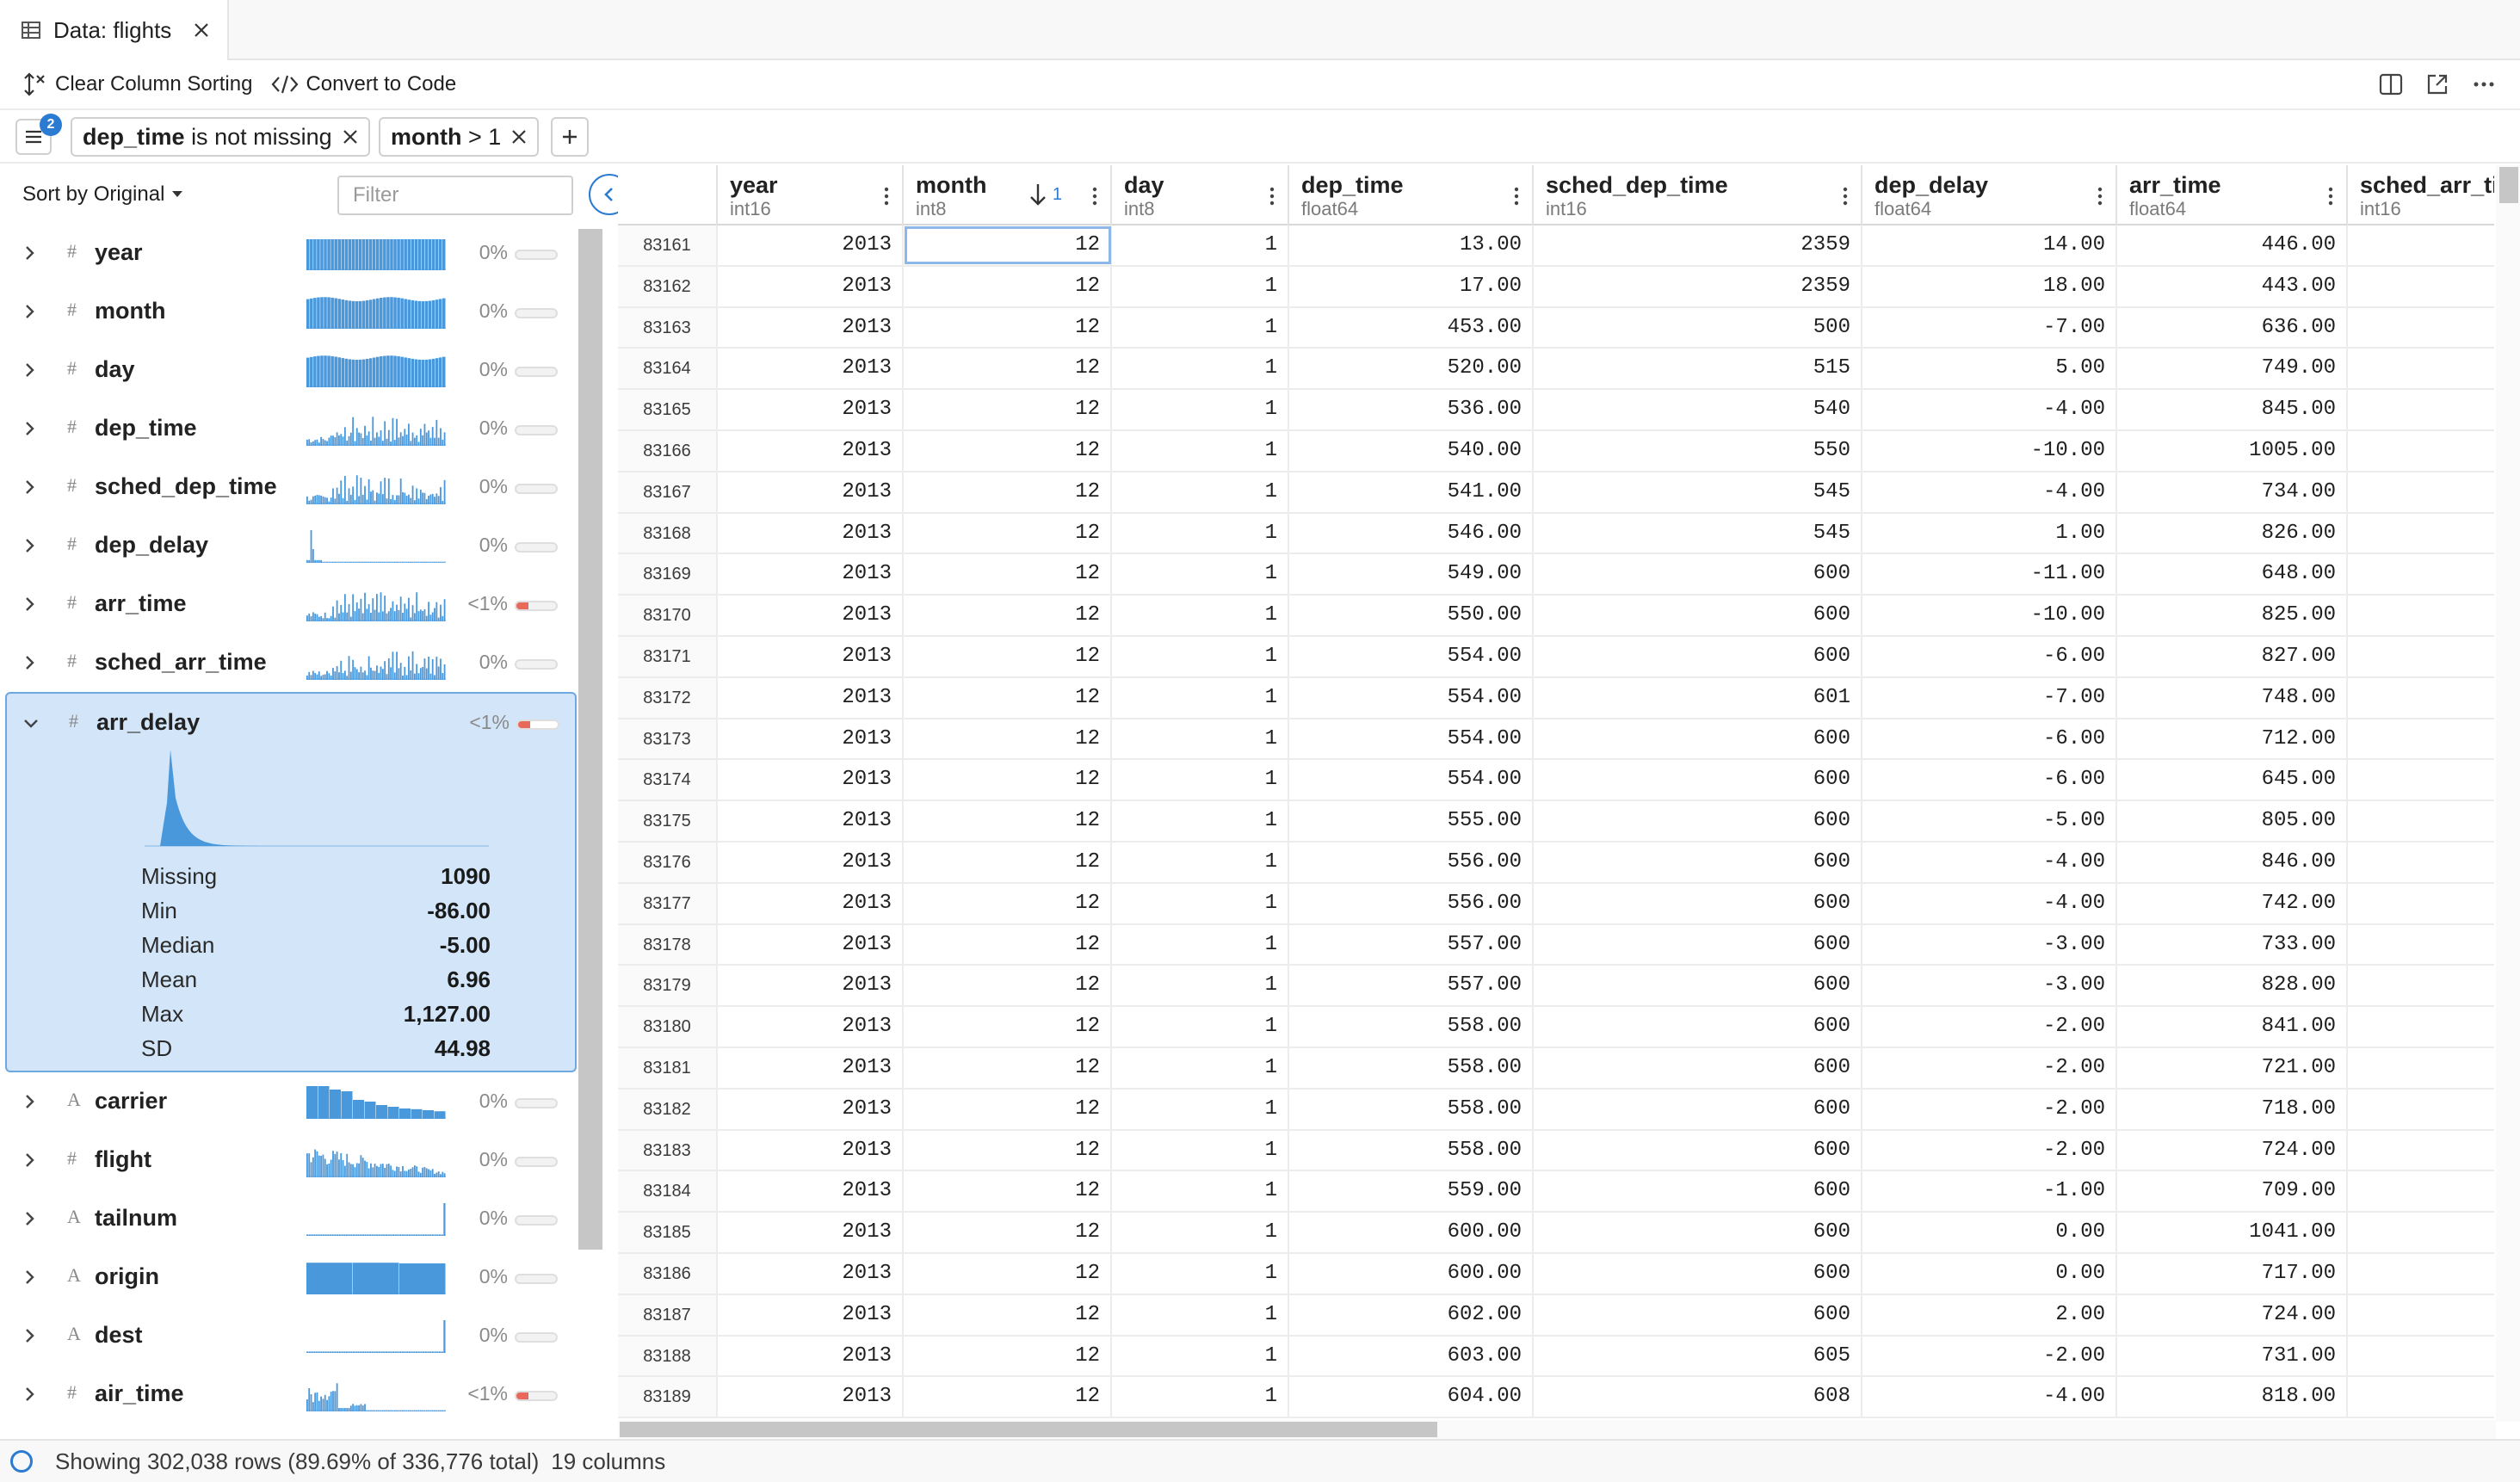 The image size is (2520, 1482). Describe the element at coordinates (1411, 327) in the screenshot. I see `table-cell: 453.00` at that location.